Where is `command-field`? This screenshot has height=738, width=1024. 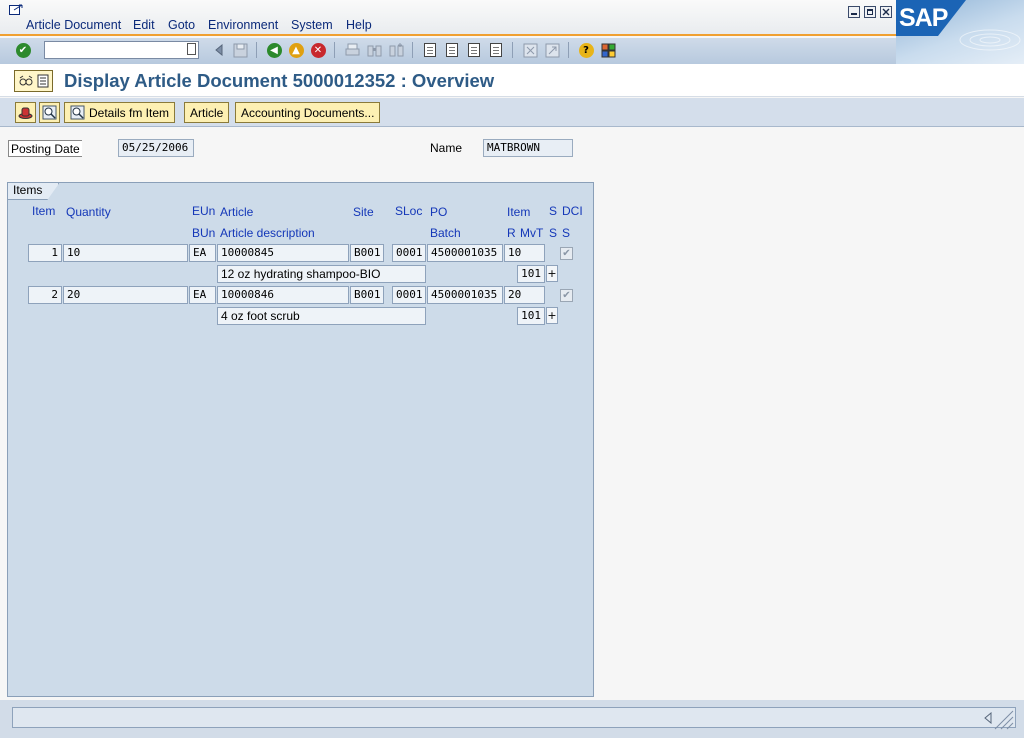 command-field is located at coordinates (121, 50).